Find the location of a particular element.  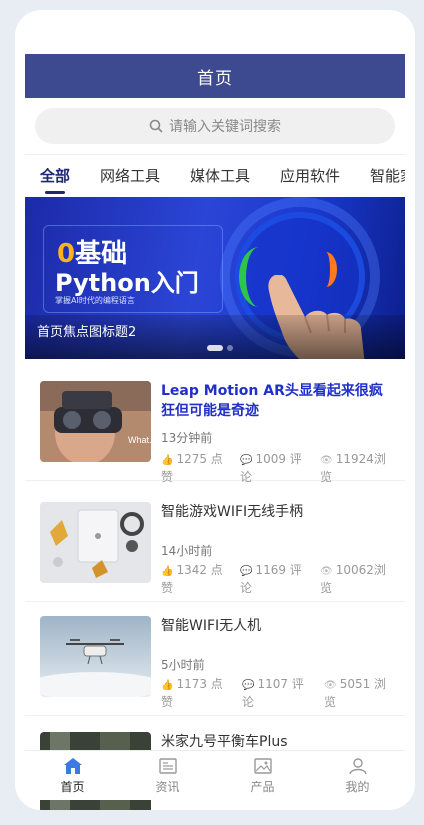

article-title: 智能WIFI无人机 is located at coordinates (277, 626).